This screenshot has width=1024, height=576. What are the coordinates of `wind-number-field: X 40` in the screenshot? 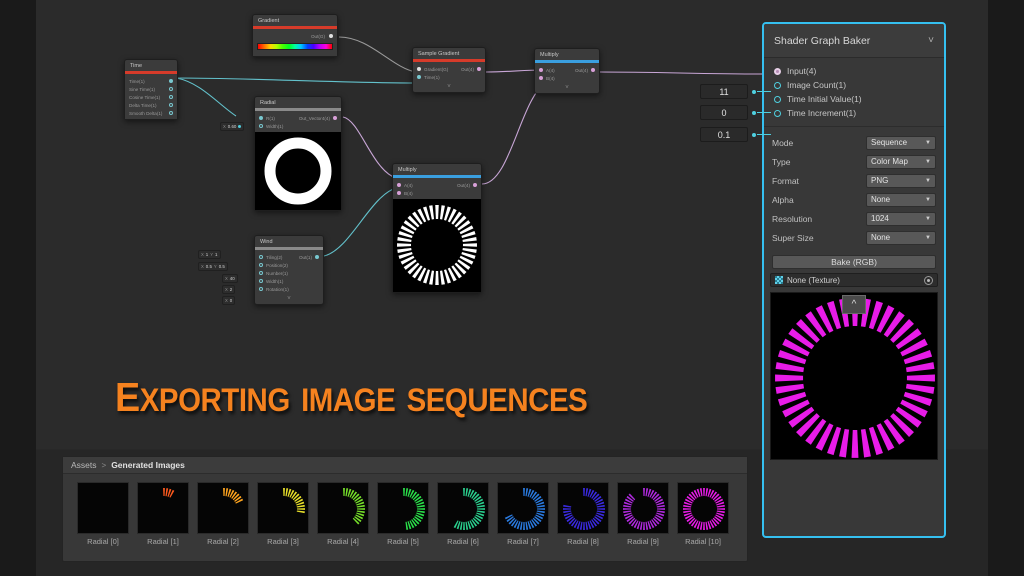 It's located at (230, 278).